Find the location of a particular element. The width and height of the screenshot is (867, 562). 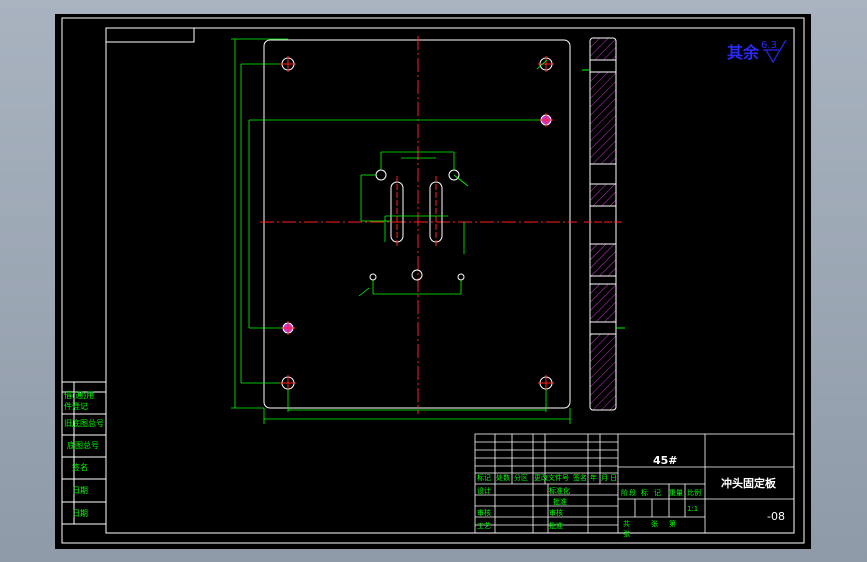

hdr-label-7: 日 is located at coordinates (613, 478).